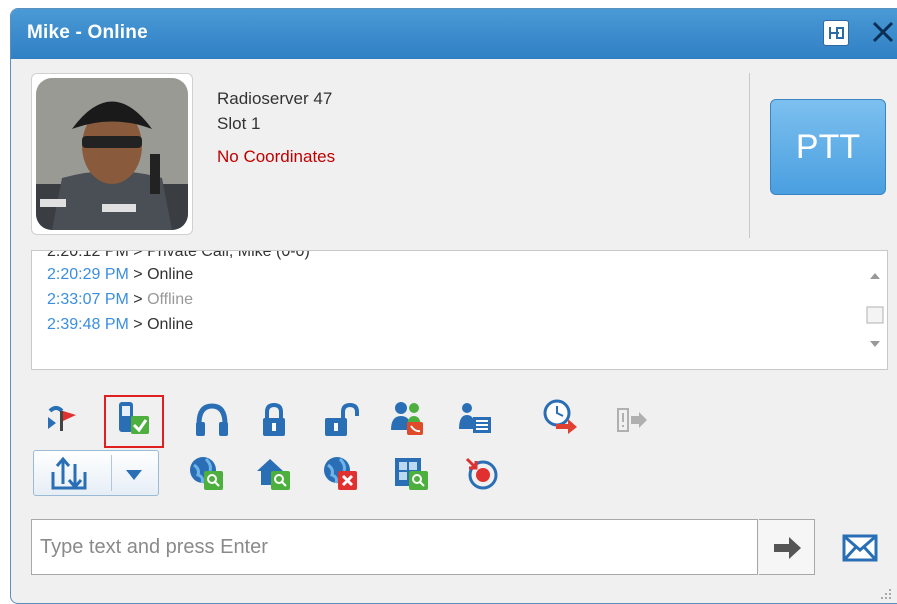 This screenshot has height=604, width=897. Describe the element at coordinates (276, 156) in the screenshot. I see `coordinates-status: No Coordinates` at that location.